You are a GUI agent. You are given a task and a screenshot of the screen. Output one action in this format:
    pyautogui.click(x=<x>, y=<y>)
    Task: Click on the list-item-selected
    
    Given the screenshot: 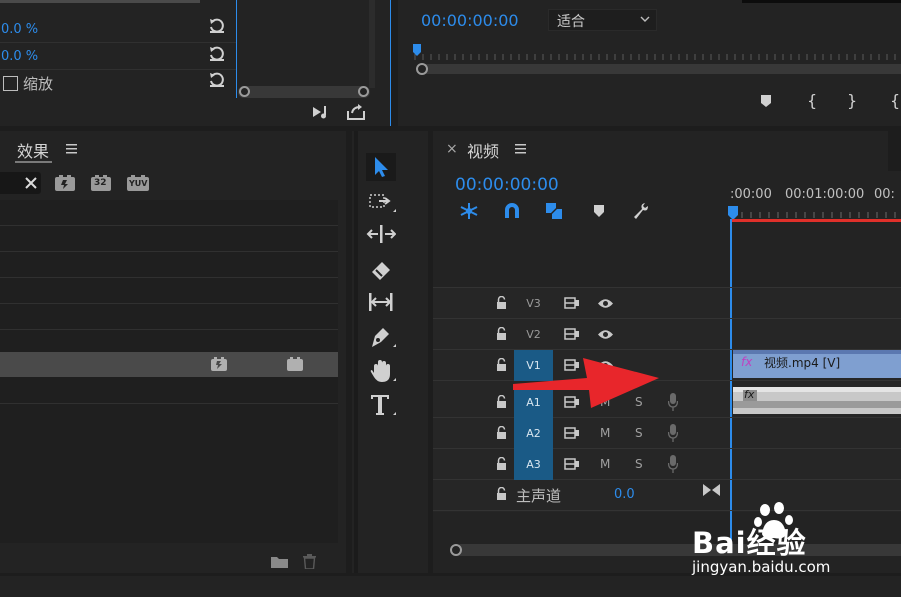 What is the action you would take?
    pyautogui.click(x=169, y=364)
    